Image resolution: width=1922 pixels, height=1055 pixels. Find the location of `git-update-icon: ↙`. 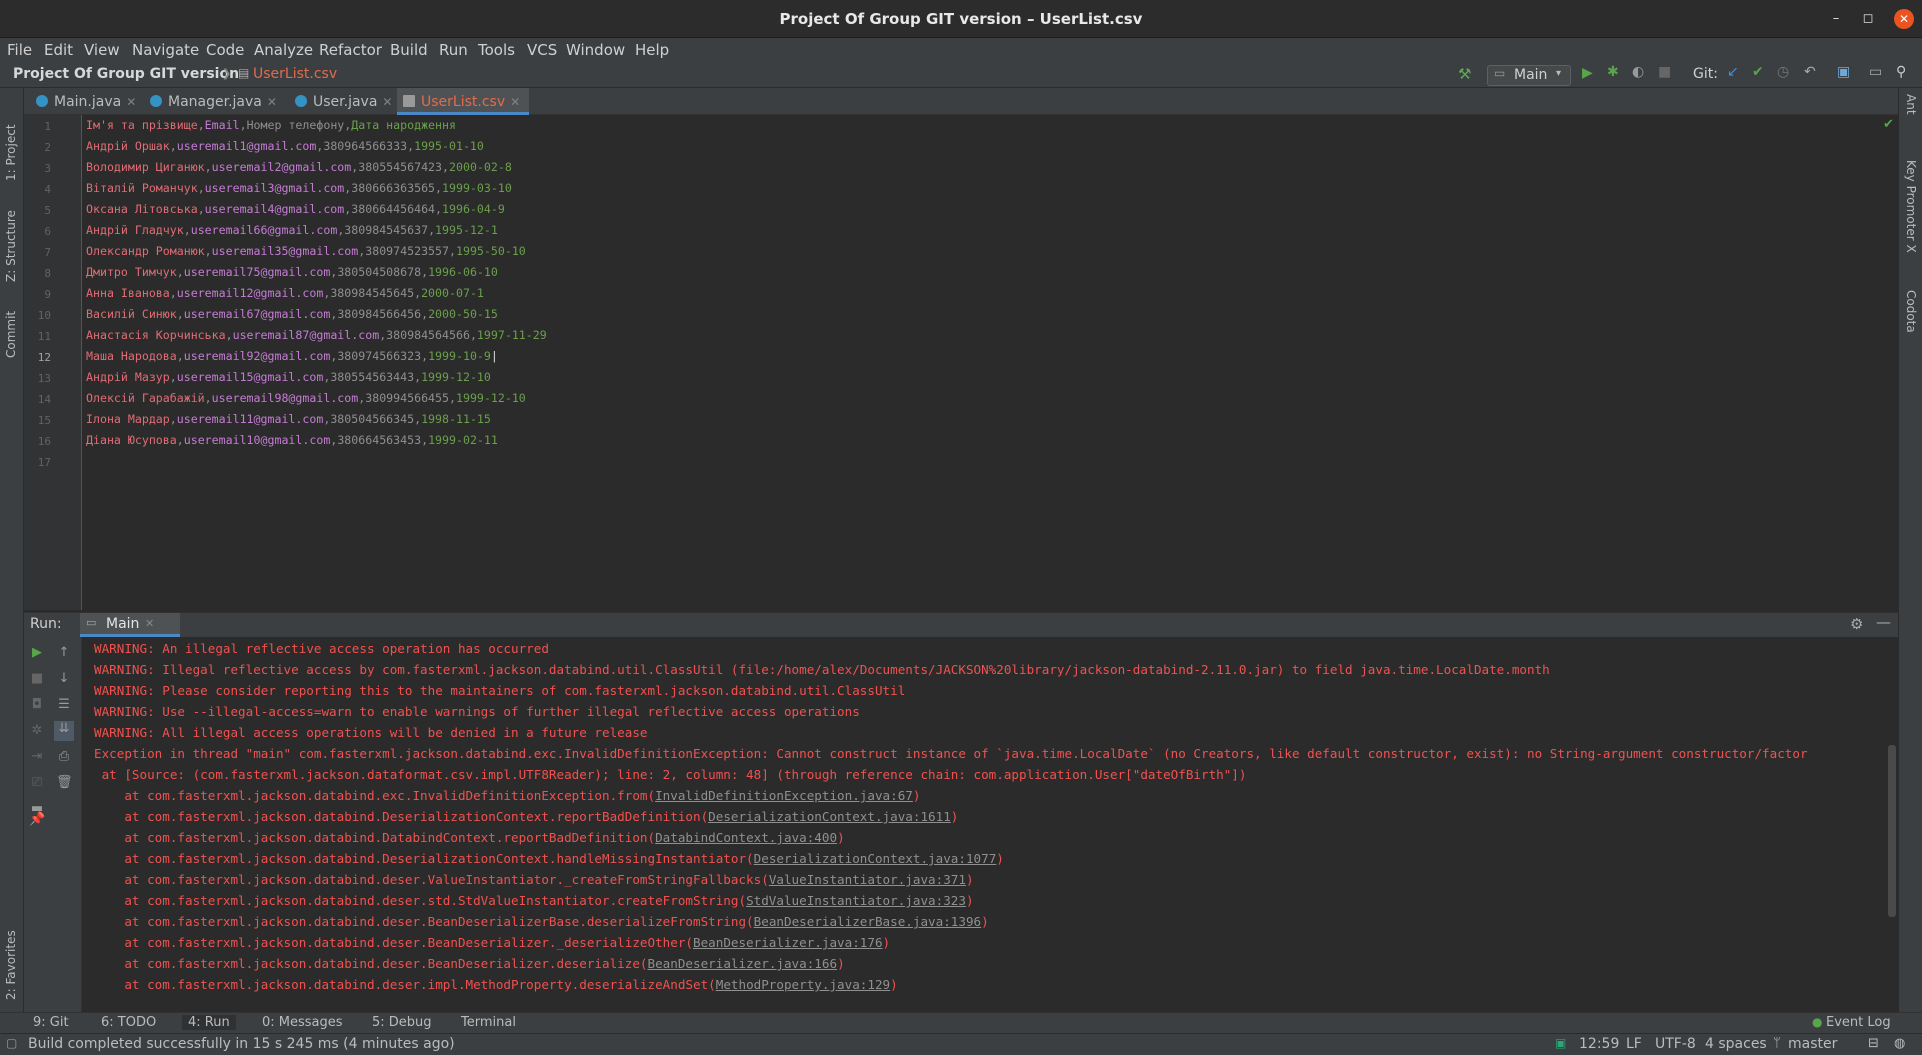

git-update-icon: ↙ is located at coordinates (1733, 72).